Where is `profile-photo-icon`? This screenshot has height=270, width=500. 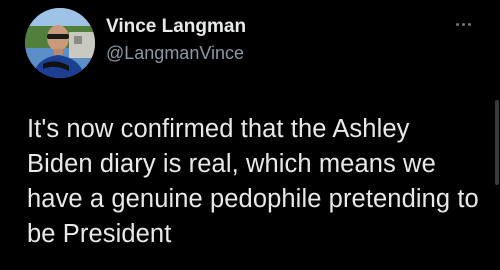 profile-photo-icon is located at coordinates (60, 43).